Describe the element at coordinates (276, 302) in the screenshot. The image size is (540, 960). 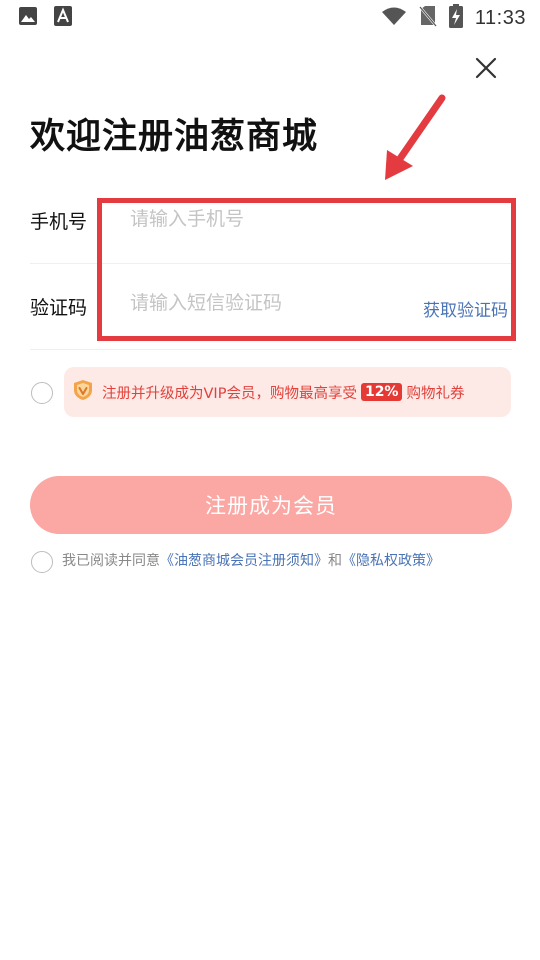
I see `code-input` at that location.